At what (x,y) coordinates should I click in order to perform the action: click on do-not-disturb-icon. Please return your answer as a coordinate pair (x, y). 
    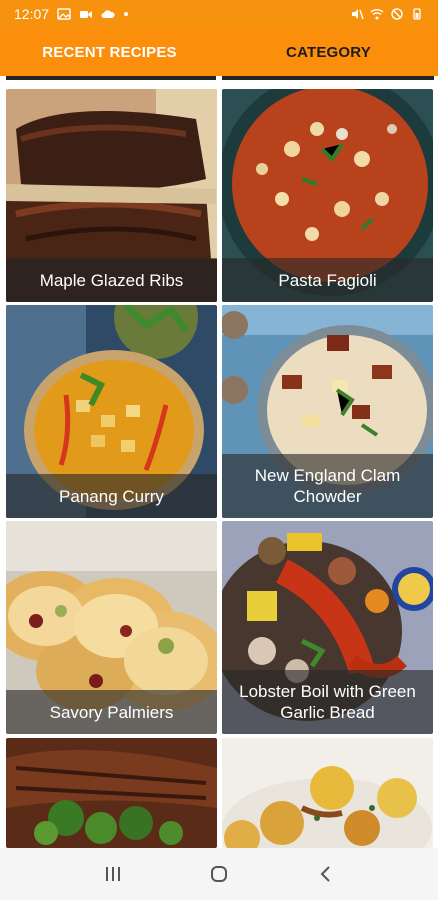
    Looking at the image, I should click on (397, 14).